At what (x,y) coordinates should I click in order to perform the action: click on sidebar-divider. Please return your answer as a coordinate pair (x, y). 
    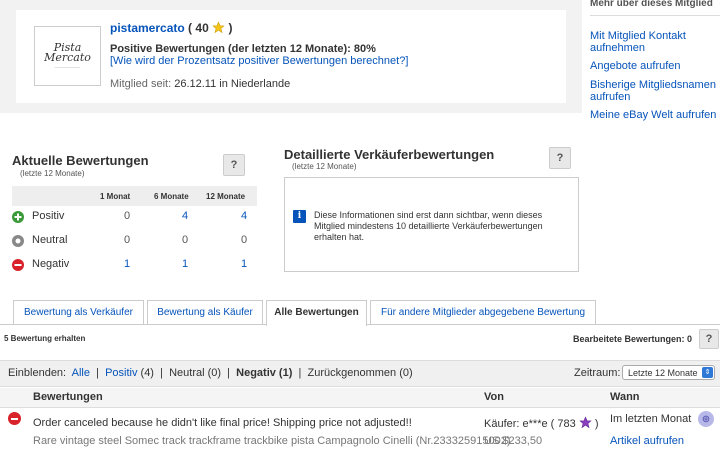
    Looking at the image, I should click on (655, 15).